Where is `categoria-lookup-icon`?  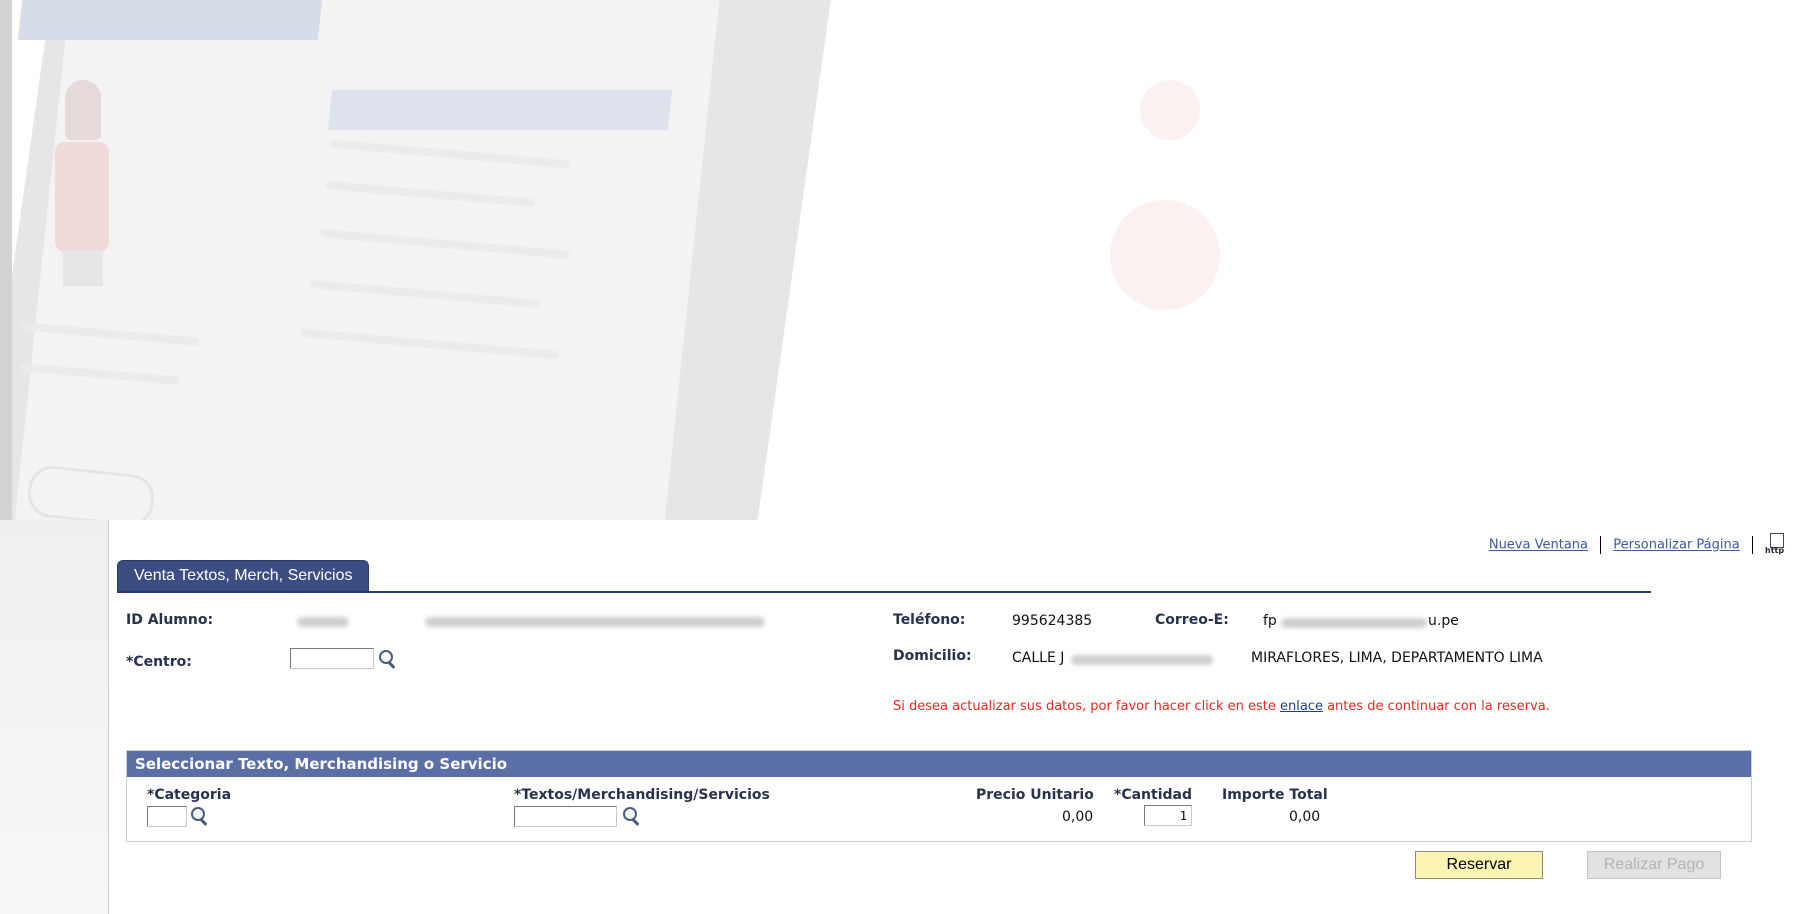
categoria-lookup-icon is located at coordinates (199, 816).